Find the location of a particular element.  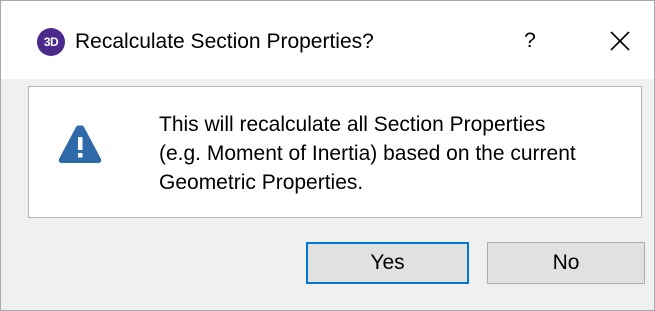

app-icon: 3D is located at coordinates (51, 42).